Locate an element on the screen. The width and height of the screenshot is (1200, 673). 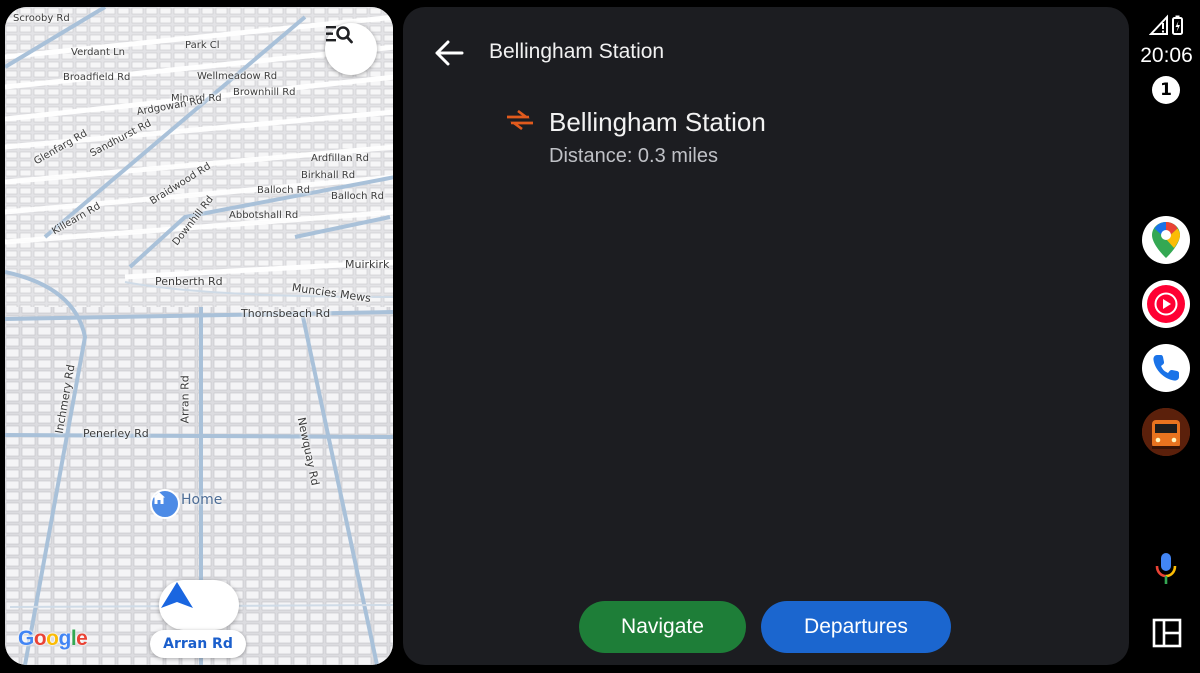
home-pin is located at coordinates (165, 504).